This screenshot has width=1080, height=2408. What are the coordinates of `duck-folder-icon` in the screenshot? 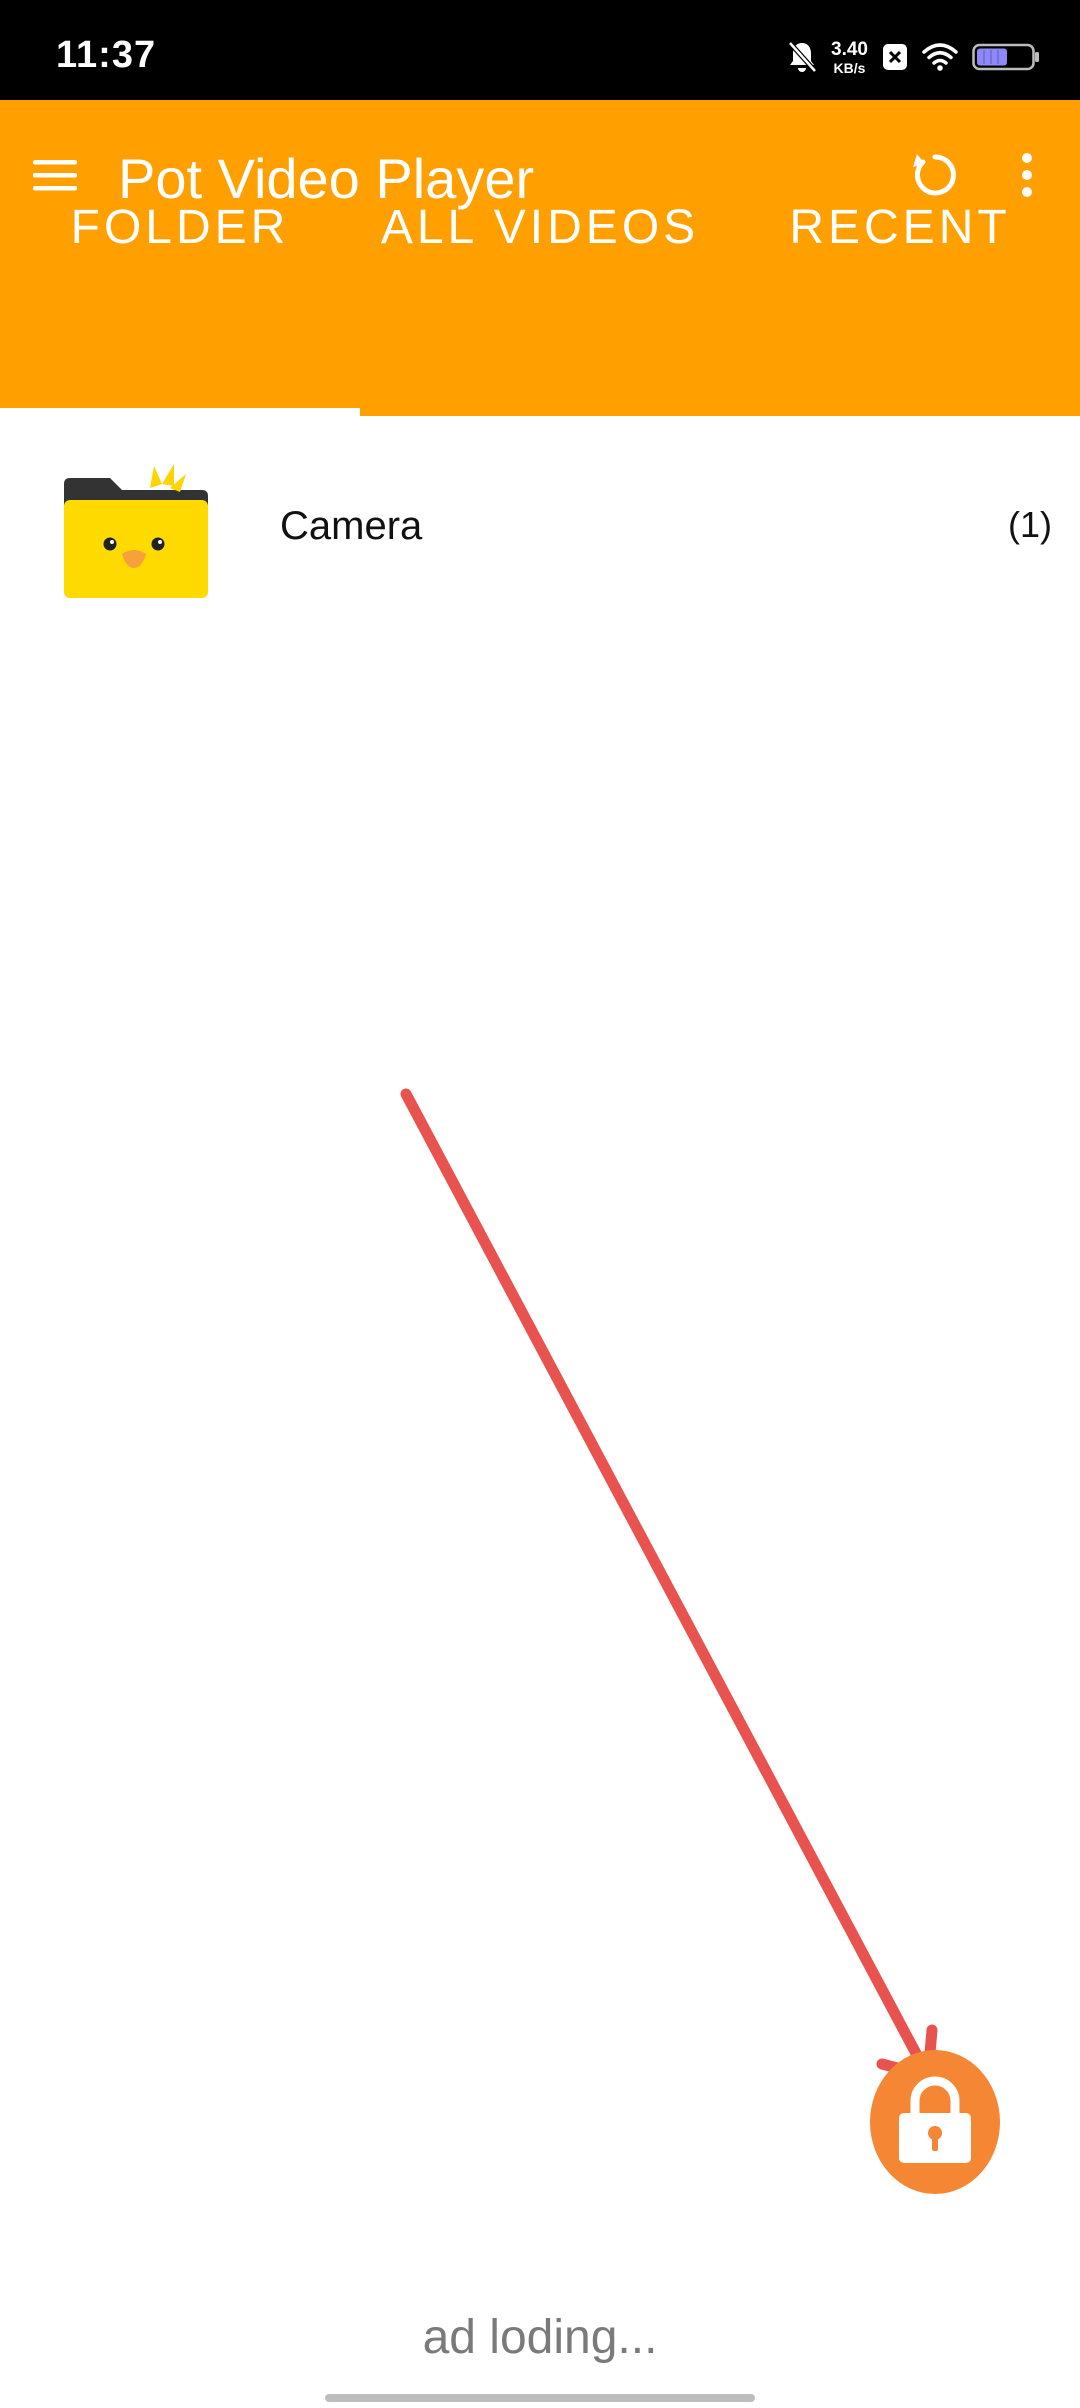 It's located at (136, 532).